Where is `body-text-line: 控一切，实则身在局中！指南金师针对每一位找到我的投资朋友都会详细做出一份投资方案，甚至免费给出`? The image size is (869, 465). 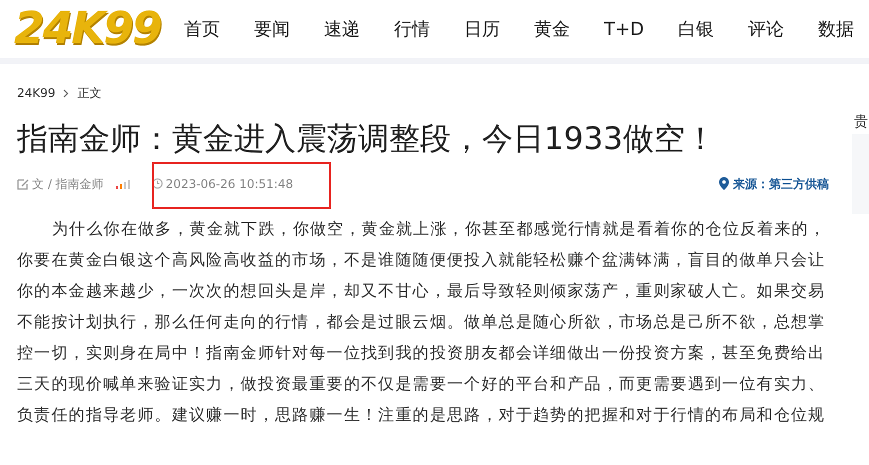
body-text-line: 控一切，实则身在局中！指南金师针对每一位找到我的投资朋友都会详细做出一份投资方案，甚至免费给出 is located at coordinates (421, 353).